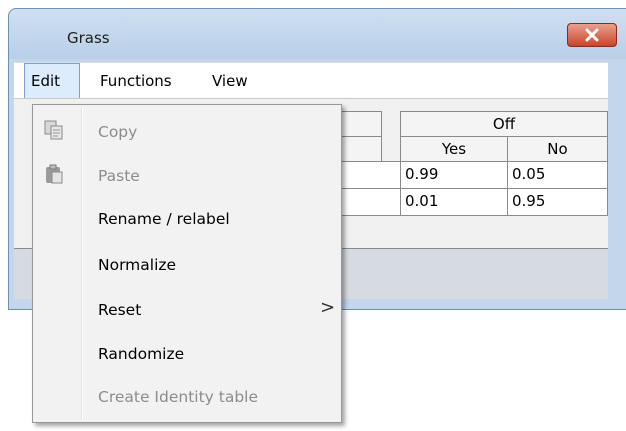  What do you see at coordinates (53, 130) in the screenshot?
I see `copy-icon` at bounding box center [53, 130].